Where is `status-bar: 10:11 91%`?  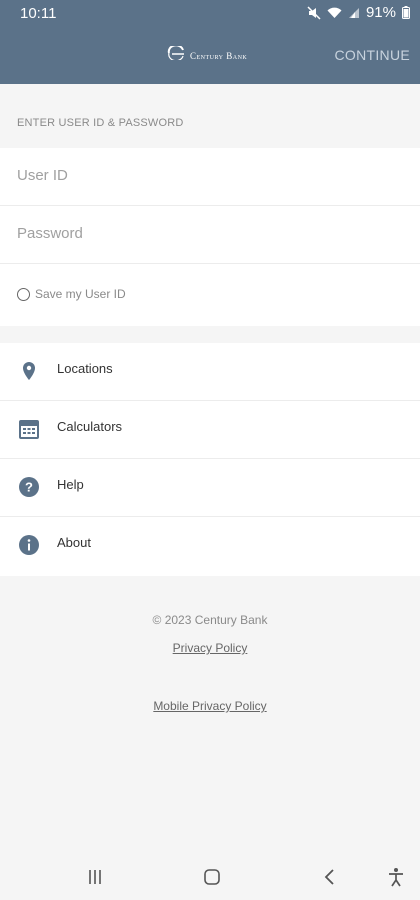 status-bar: 10:11 91% is located at coordinates (210, 14).